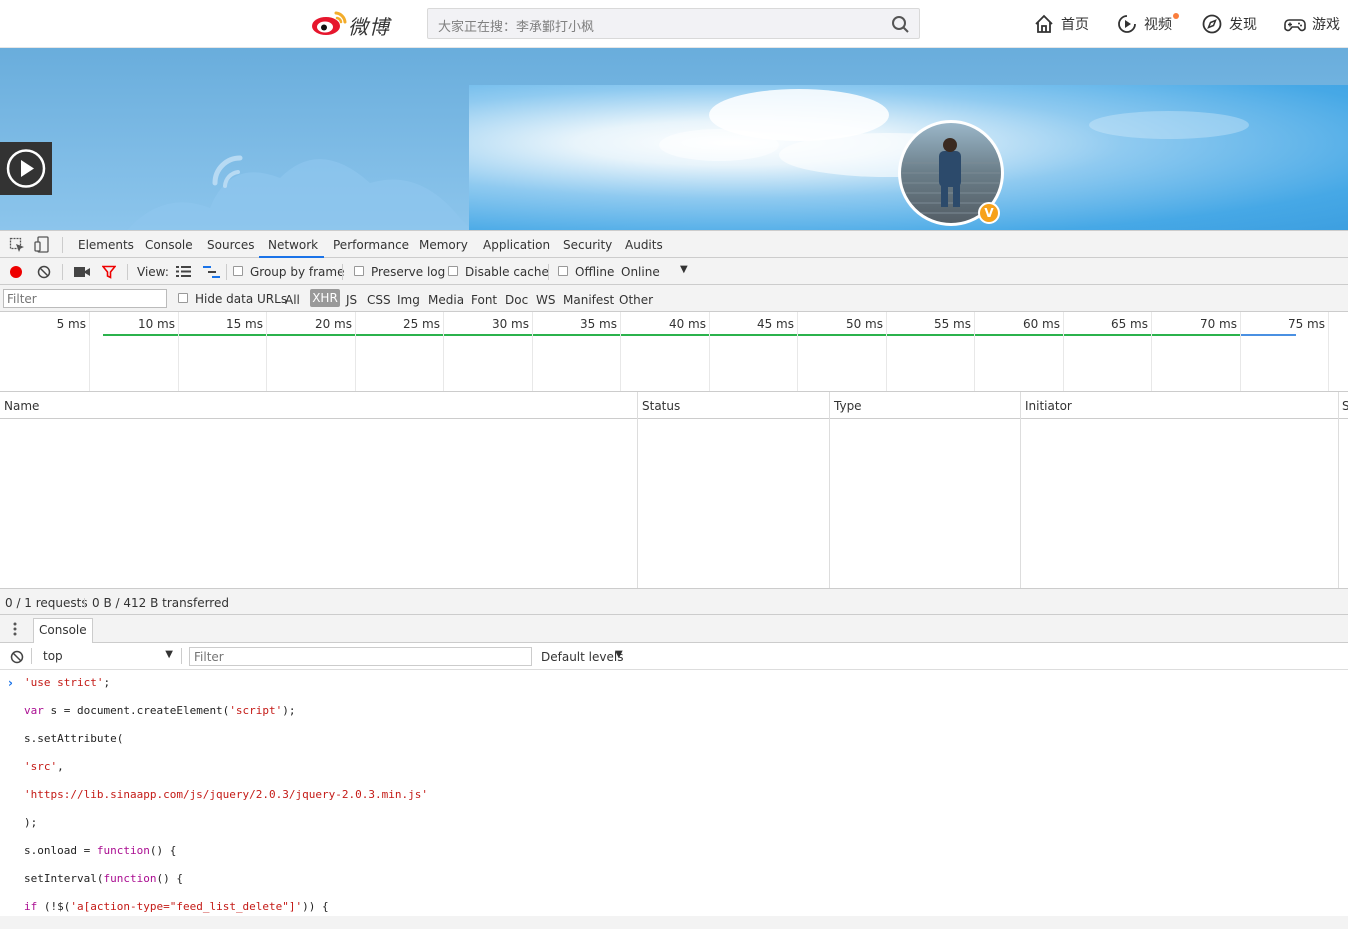 Image resolution: width=1348 pixels, height=929 pixels. What do you see at coordinates (453, 271) in the screenshot?
I see `disable-cache-checkbox` at bounding box center [453, 271].